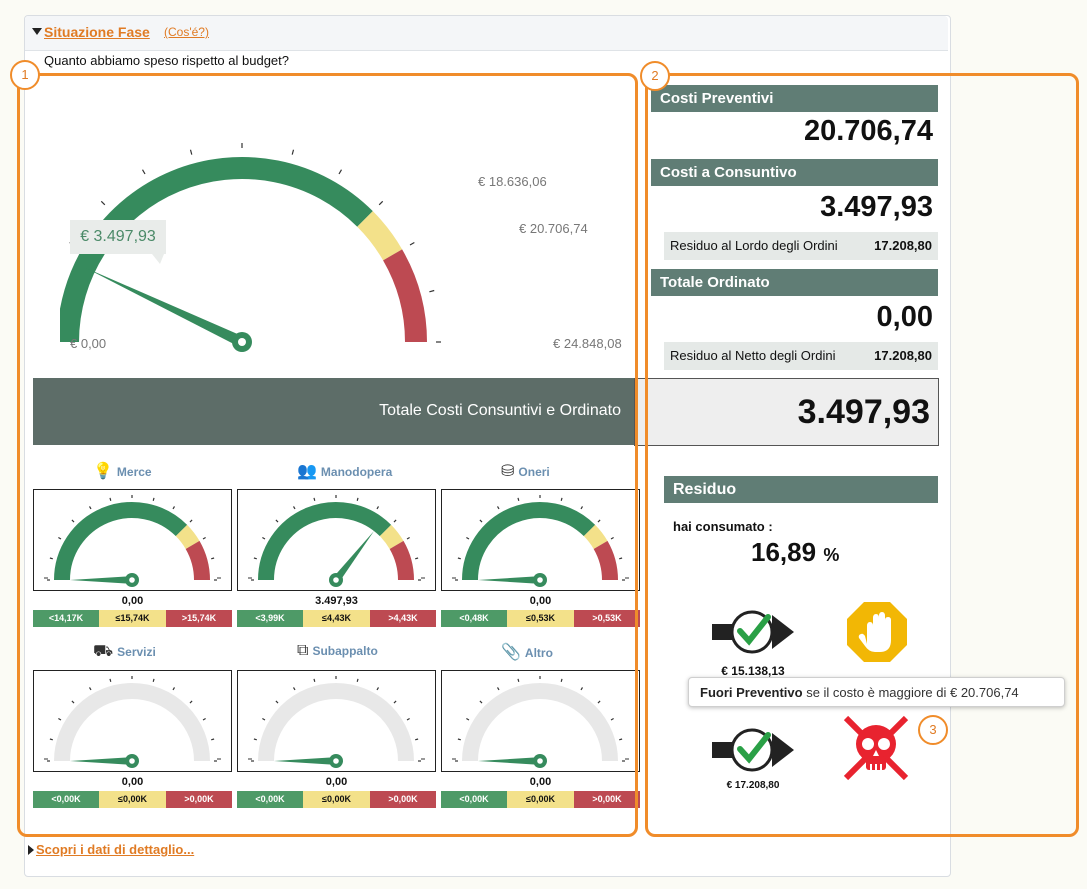 The image size is (1087, 889). I want to click on callout-badge-3: 3, so click(933, 730).